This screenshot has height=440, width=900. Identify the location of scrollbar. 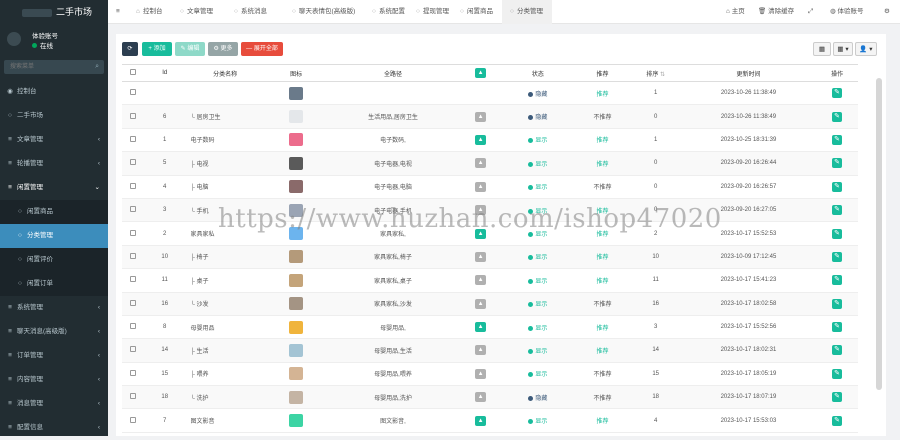
(879, 234).